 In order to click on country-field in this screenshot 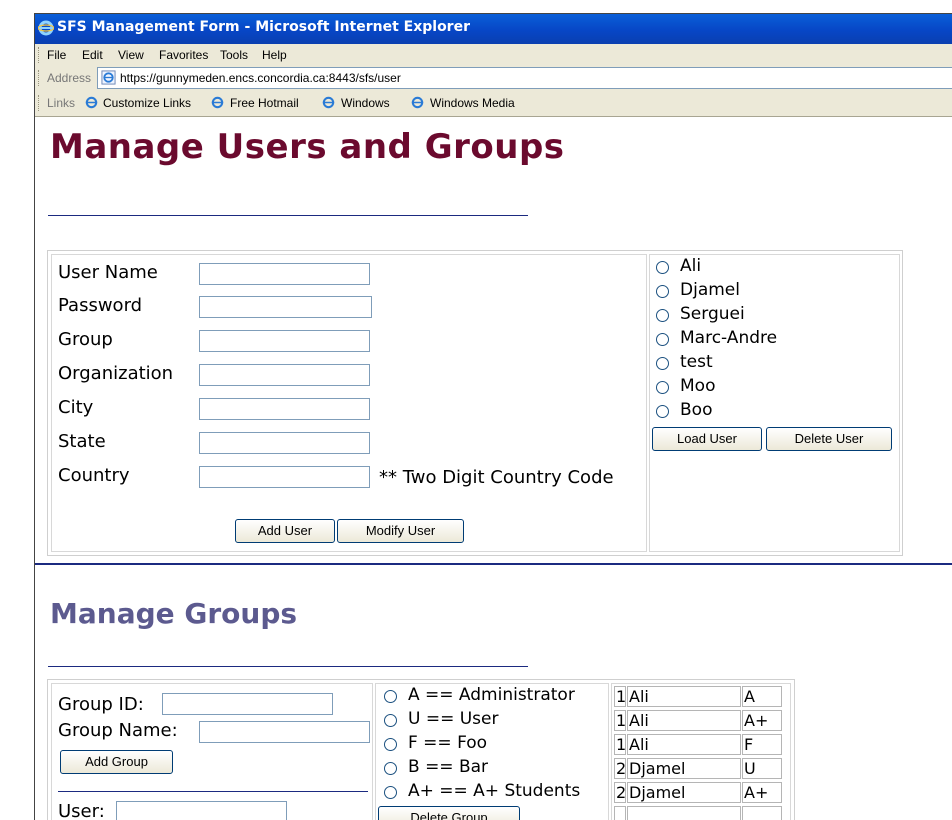, I will do `click(284, 477)`.